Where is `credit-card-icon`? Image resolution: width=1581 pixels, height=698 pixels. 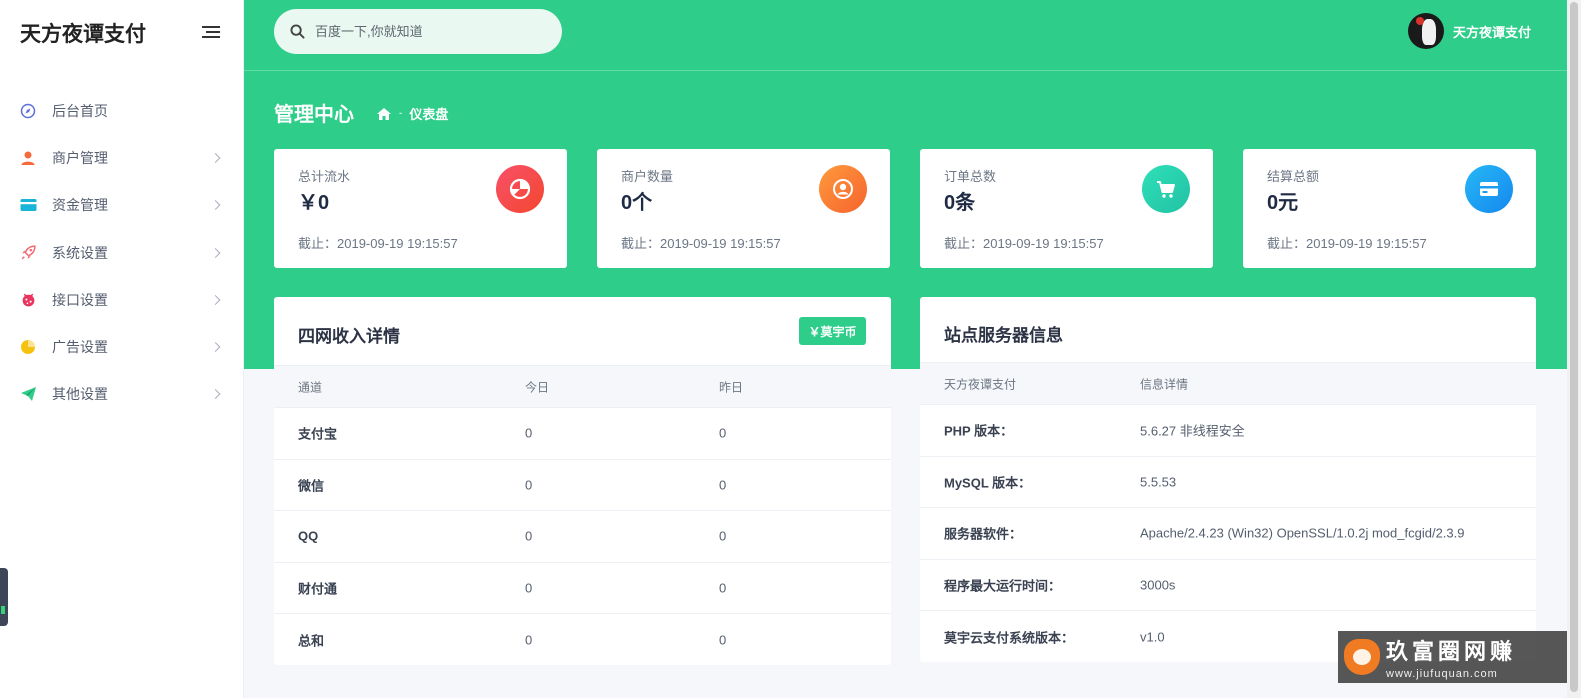 credit-card-icon is located at coordinates (1489, 189).